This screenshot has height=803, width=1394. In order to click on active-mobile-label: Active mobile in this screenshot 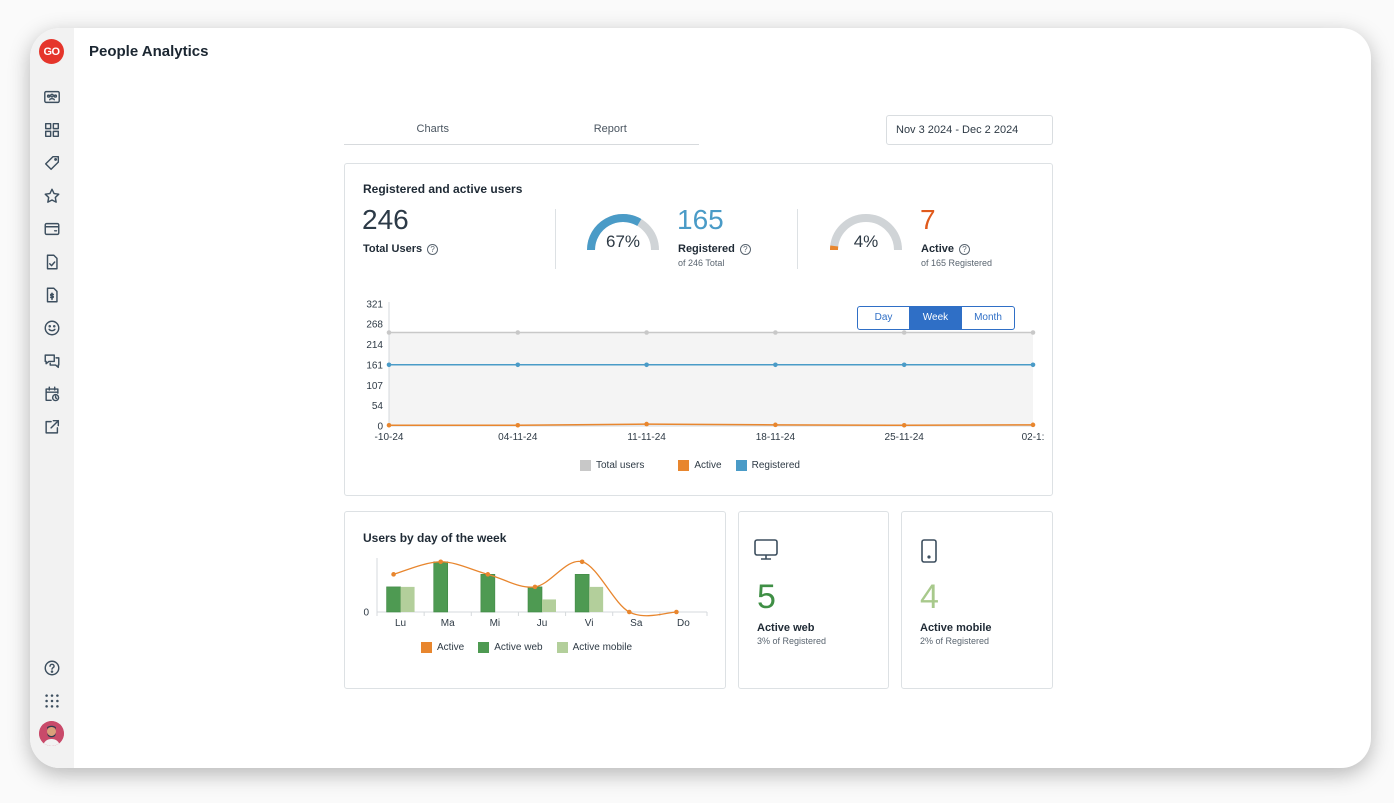, I will do `click(956, 628)`.